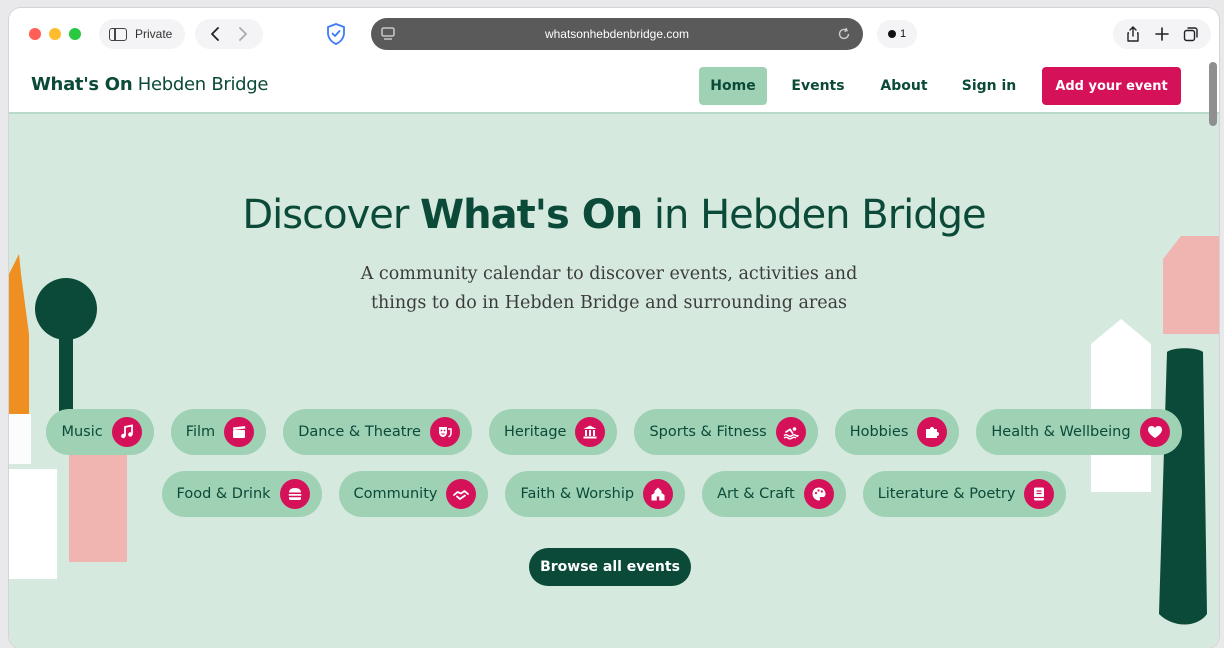 This screenshot has width=1224, height=648. I want to click on forward-button, so click(243, 34).